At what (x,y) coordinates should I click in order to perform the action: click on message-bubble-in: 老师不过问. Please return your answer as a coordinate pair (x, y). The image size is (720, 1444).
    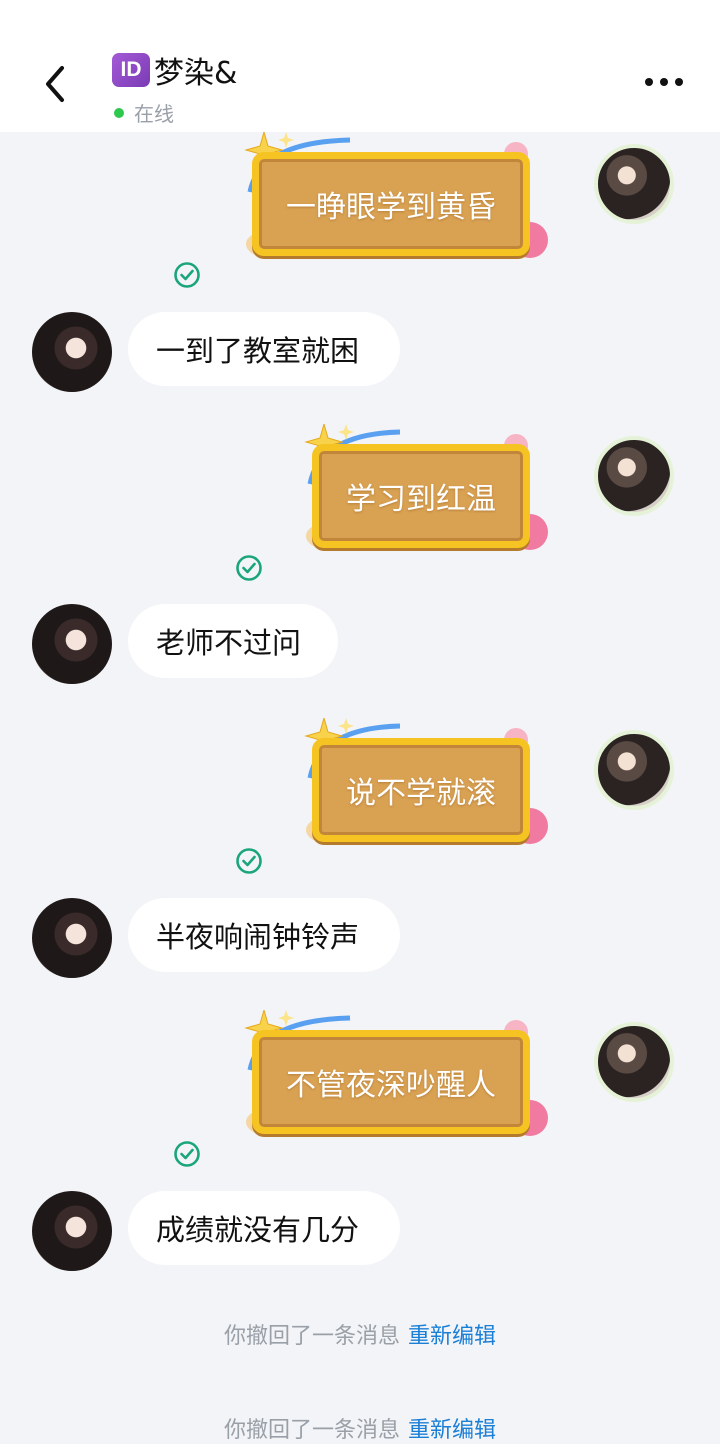
    Looking at the image, I should click on (233, 641).